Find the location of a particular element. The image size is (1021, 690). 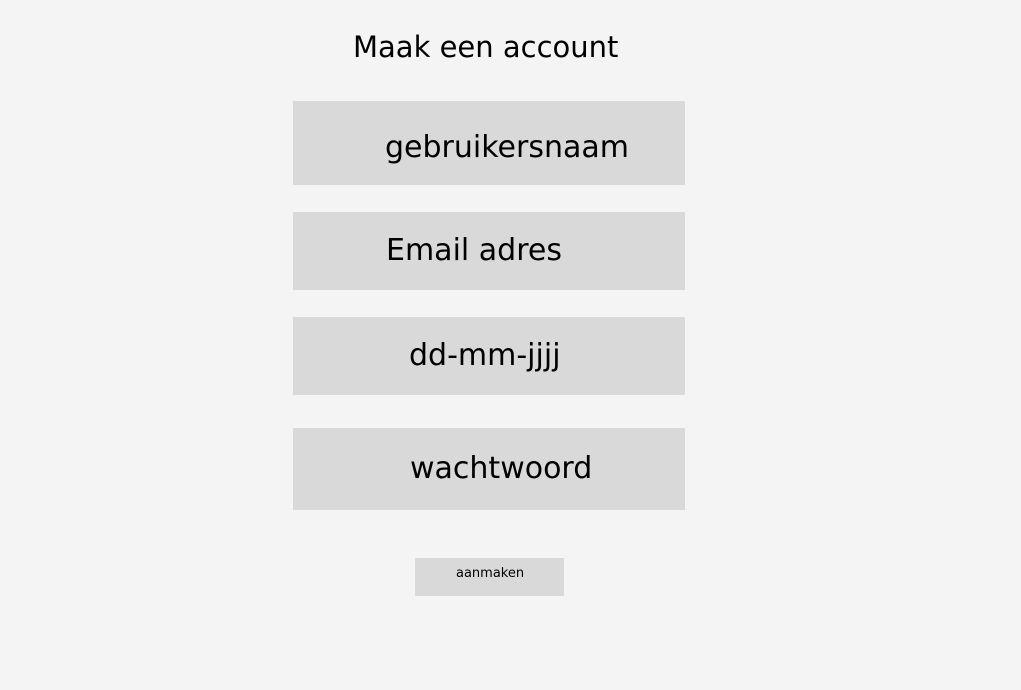

create-account-button: aanmaken is located at coordinates (489, 577).